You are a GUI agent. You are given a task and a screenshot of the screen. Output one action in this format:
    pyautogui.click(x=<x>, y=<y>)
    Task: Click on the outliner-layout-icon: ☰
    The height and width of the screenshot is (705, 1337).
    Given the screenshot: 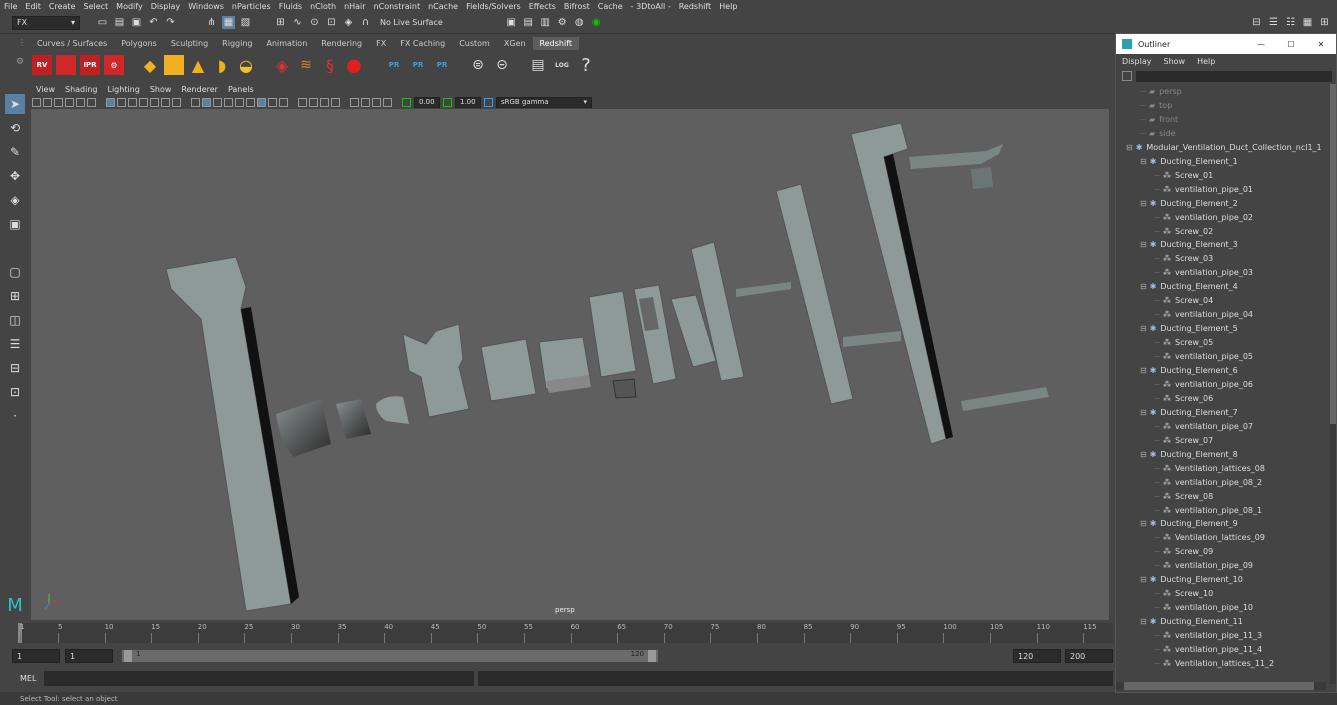 What is the action you would take?
    pyautogui.click(x=15, y=344)
    